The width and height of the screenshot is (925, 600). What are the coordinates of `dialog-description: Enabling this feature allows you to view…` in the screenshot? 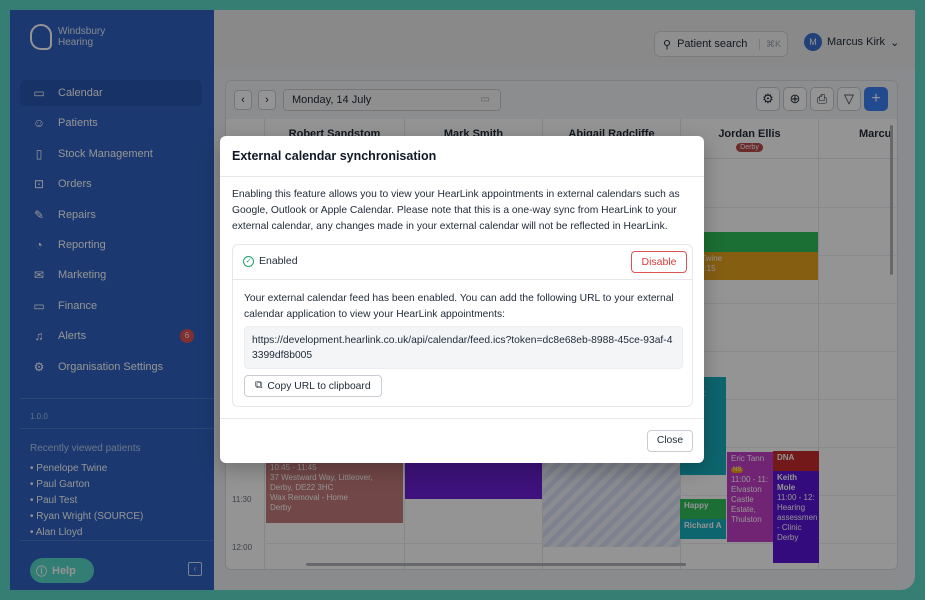 It's located at (456, 210).